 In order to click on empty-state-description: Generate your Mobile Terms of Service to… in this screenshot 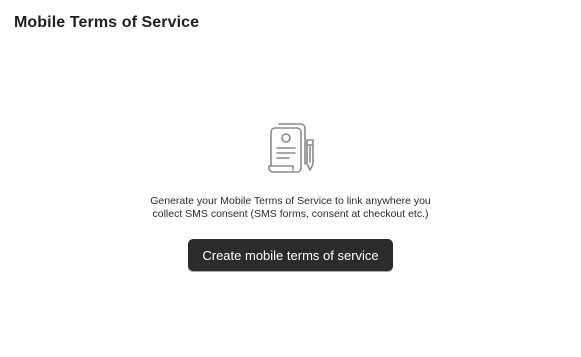, I will do `click(290, 207)`.